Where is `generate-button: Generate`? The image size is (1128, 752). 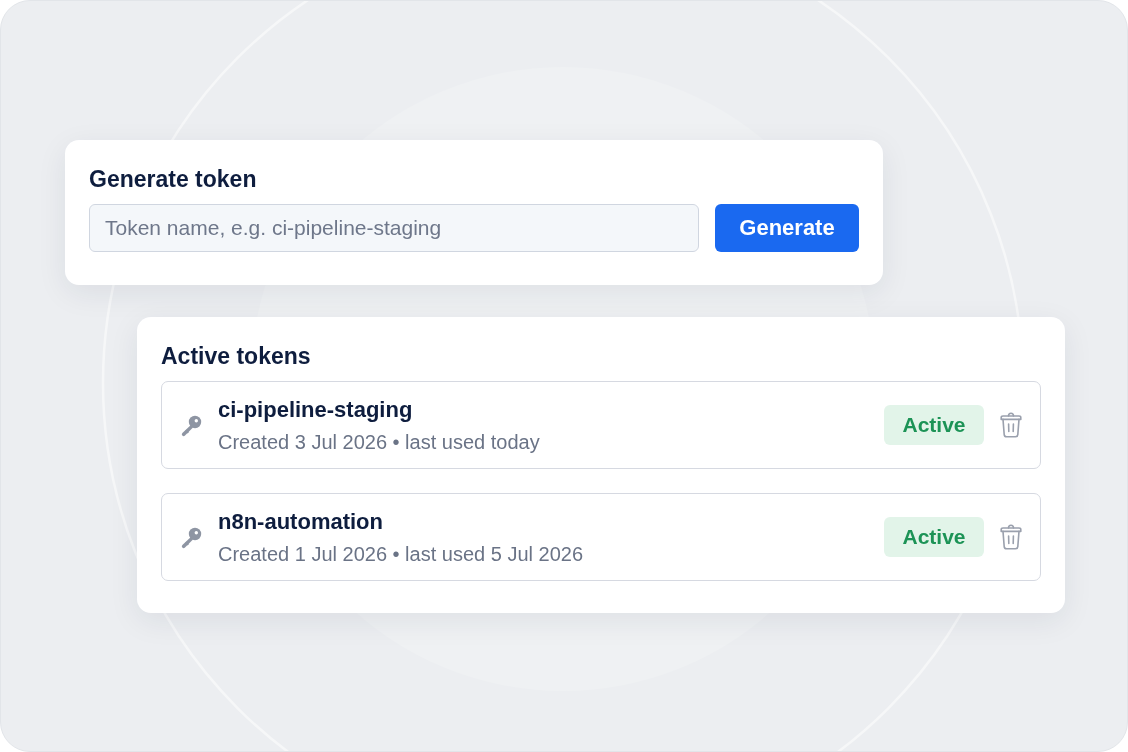 generate-button: Generate is located at coordinates (787, 228).